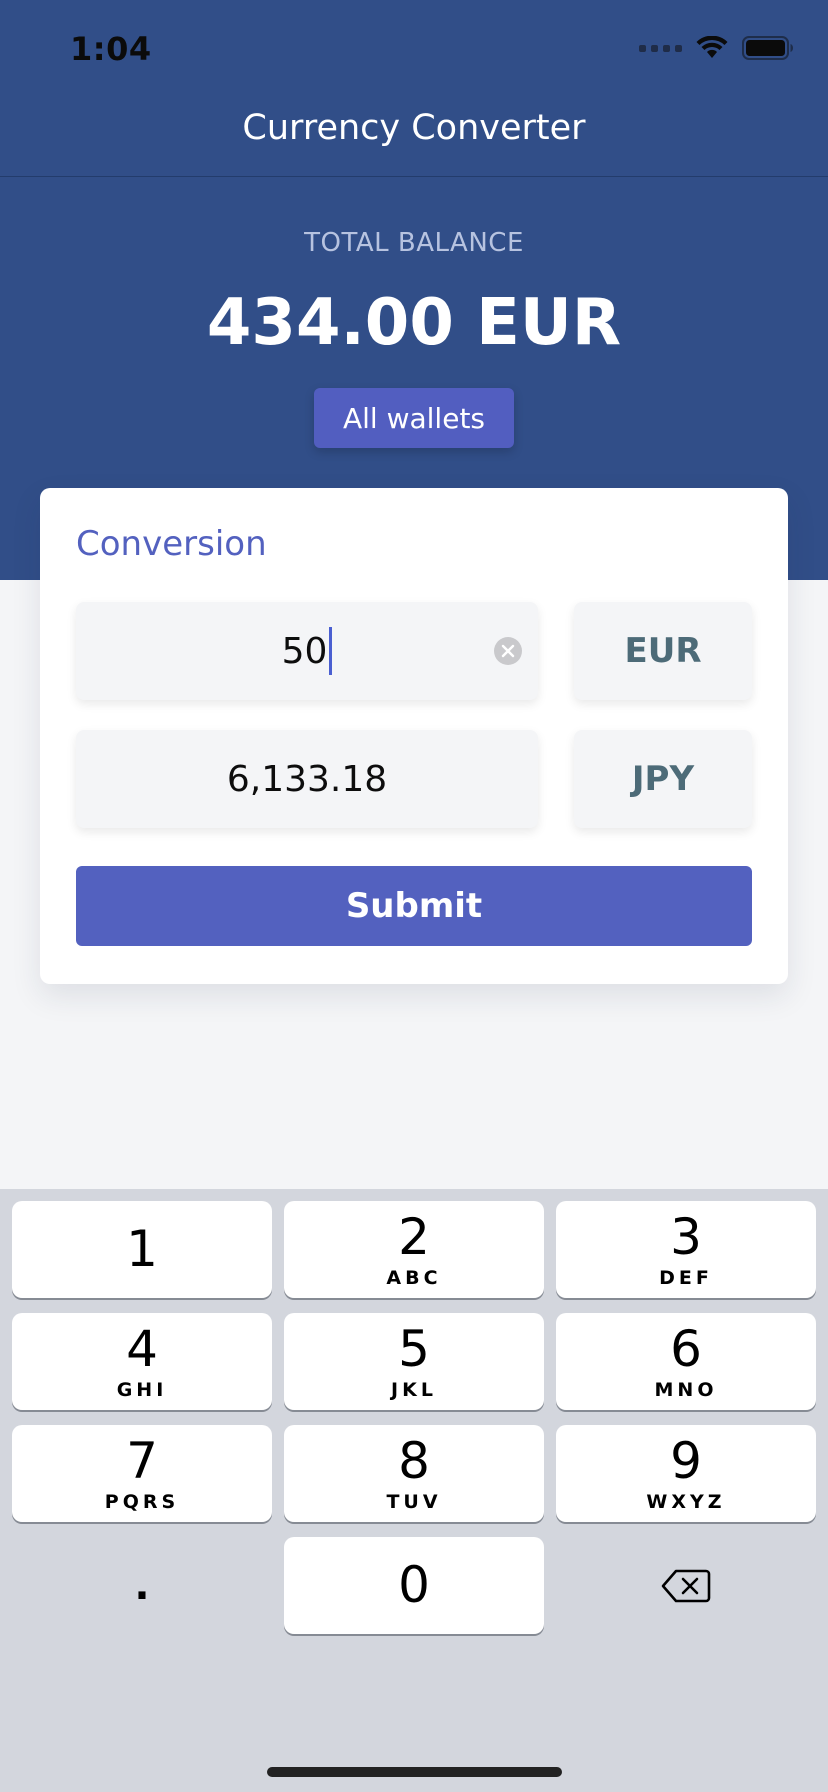 Image resolution: width=828 pixels, height=1792 pixels. I want to click on key-9: 9 WXYZ, so click(686, 1473).